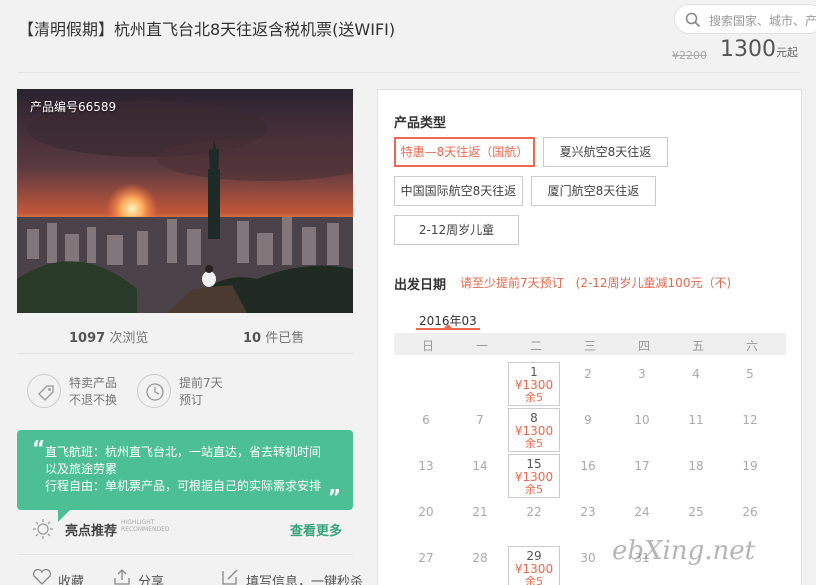 The width and height of the screenshot is (816, 585). I want to click on see-more-link: 查看更多, so click(316, 529).